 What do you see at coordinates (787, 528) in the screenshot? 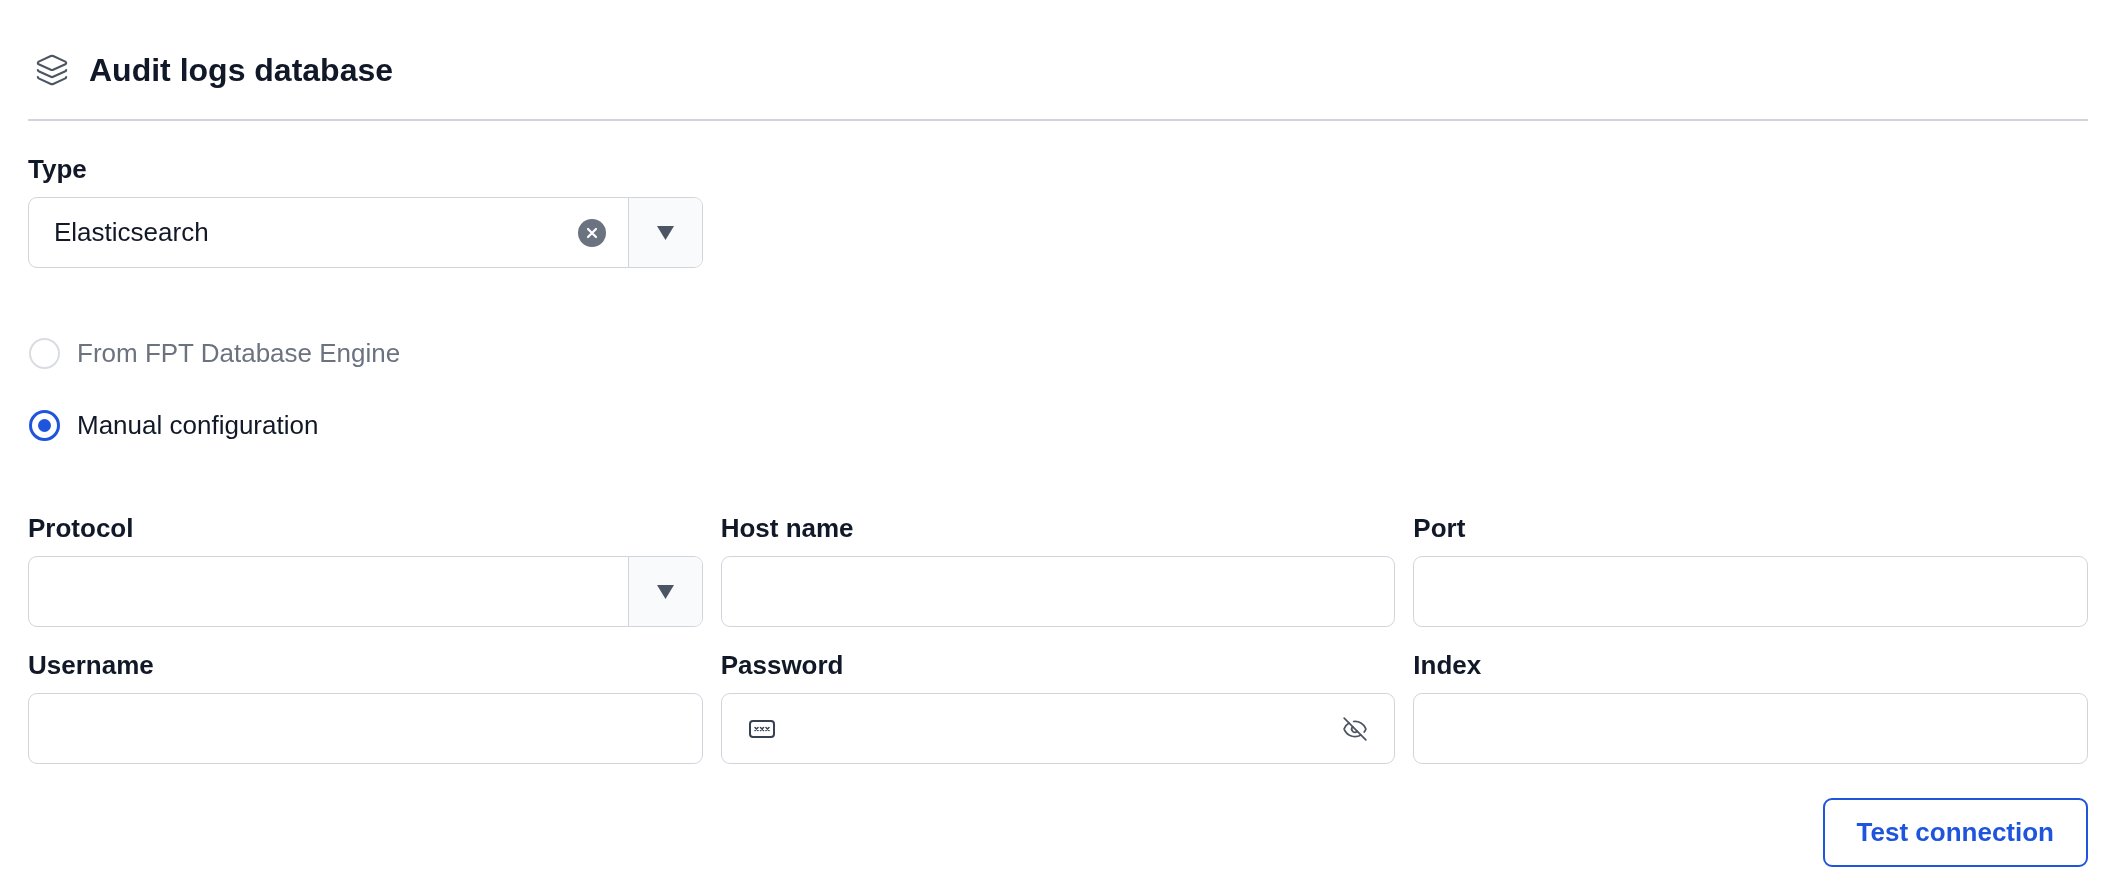
I see `field-label: Host name` at bounding box center [787, 528].